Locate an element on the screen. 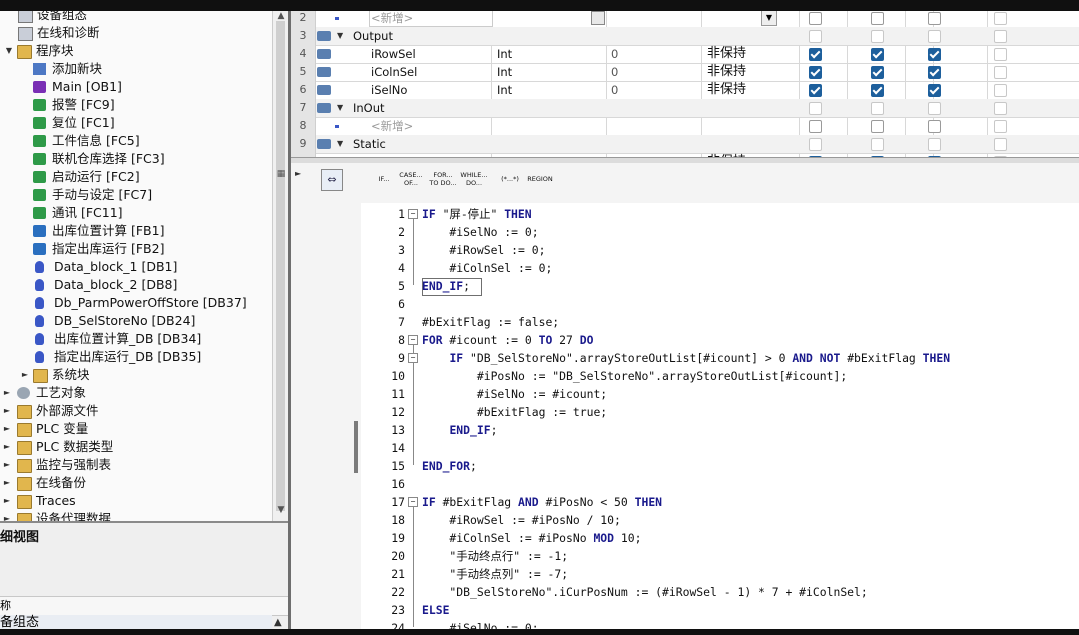 This screenshot has height=635, width=1079. tree-item: ▼ 程序块 is located at coordinates (136, 51).